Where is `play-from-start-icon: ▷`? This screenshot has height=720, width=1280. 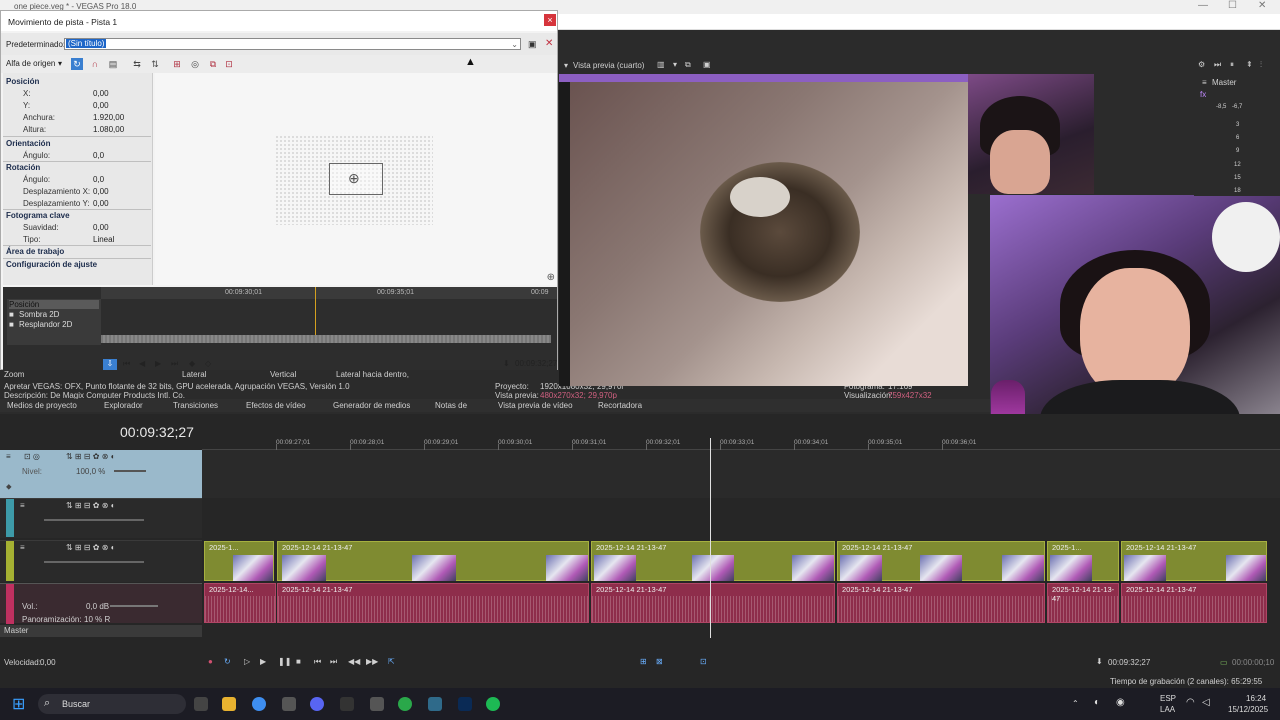
play-from-start-icon: ▷ is located at coordinates (247, 661).